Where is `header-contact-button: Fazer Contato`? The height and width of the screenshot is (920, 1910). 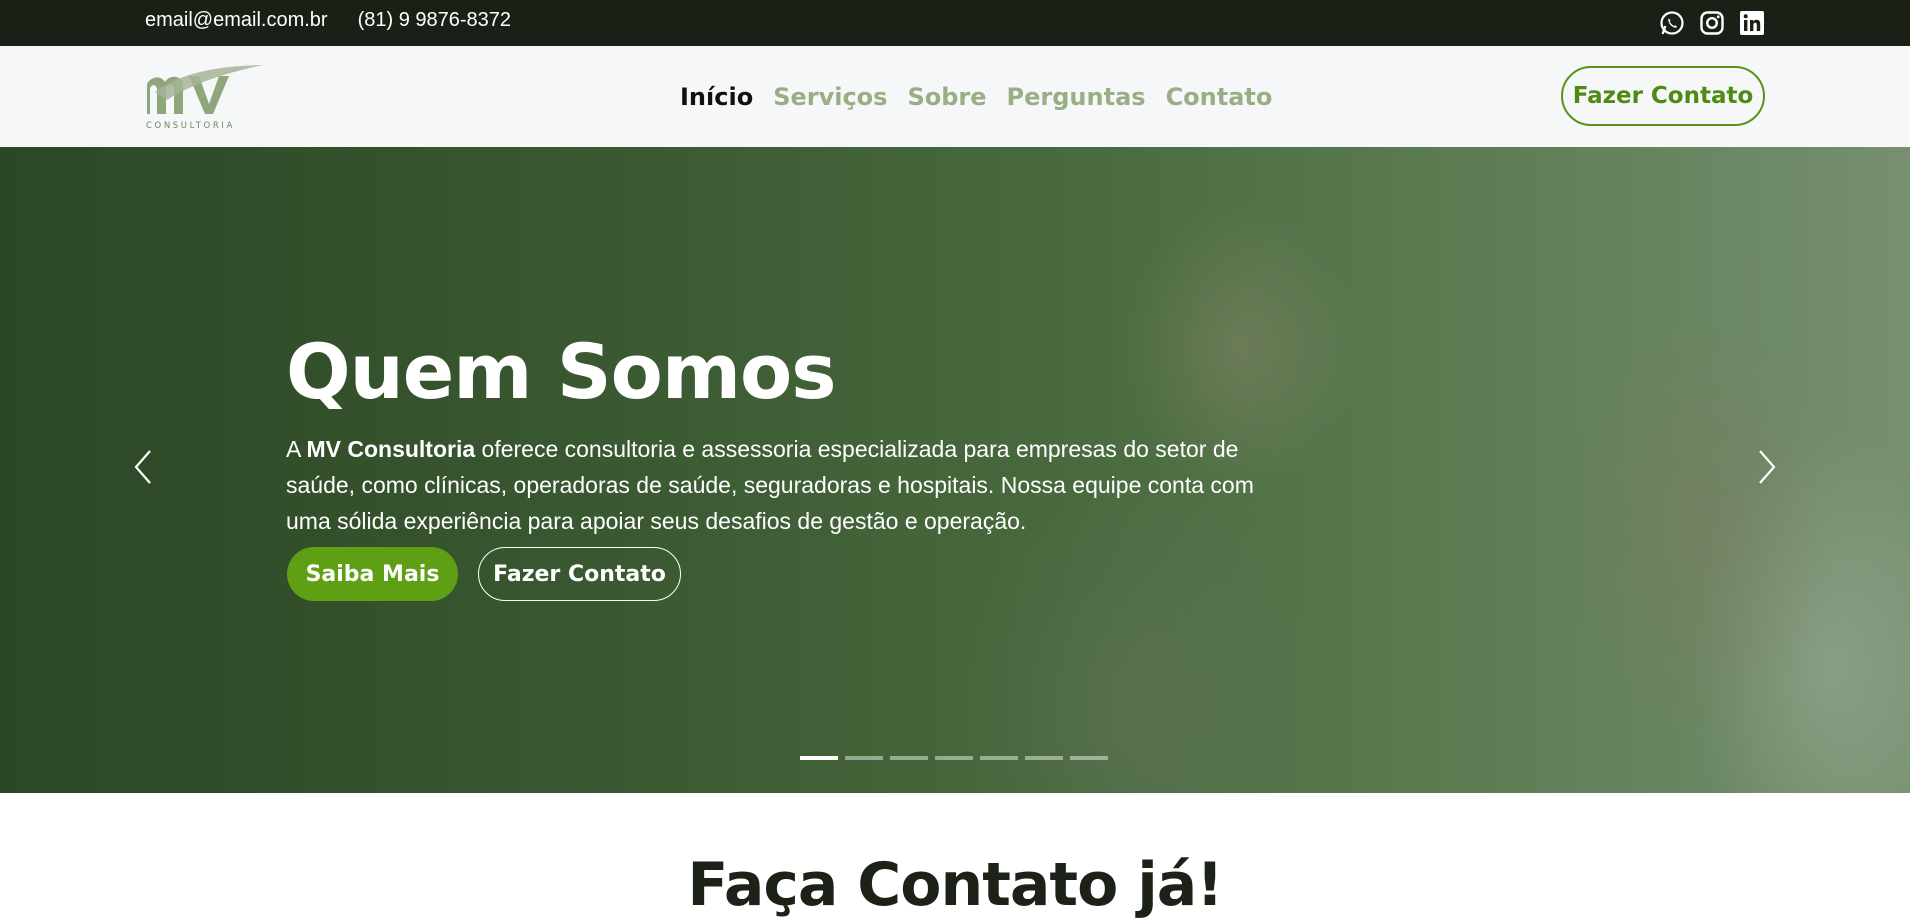
header-contact-button: Fazer Contato is located at coordinates (1663, 96).